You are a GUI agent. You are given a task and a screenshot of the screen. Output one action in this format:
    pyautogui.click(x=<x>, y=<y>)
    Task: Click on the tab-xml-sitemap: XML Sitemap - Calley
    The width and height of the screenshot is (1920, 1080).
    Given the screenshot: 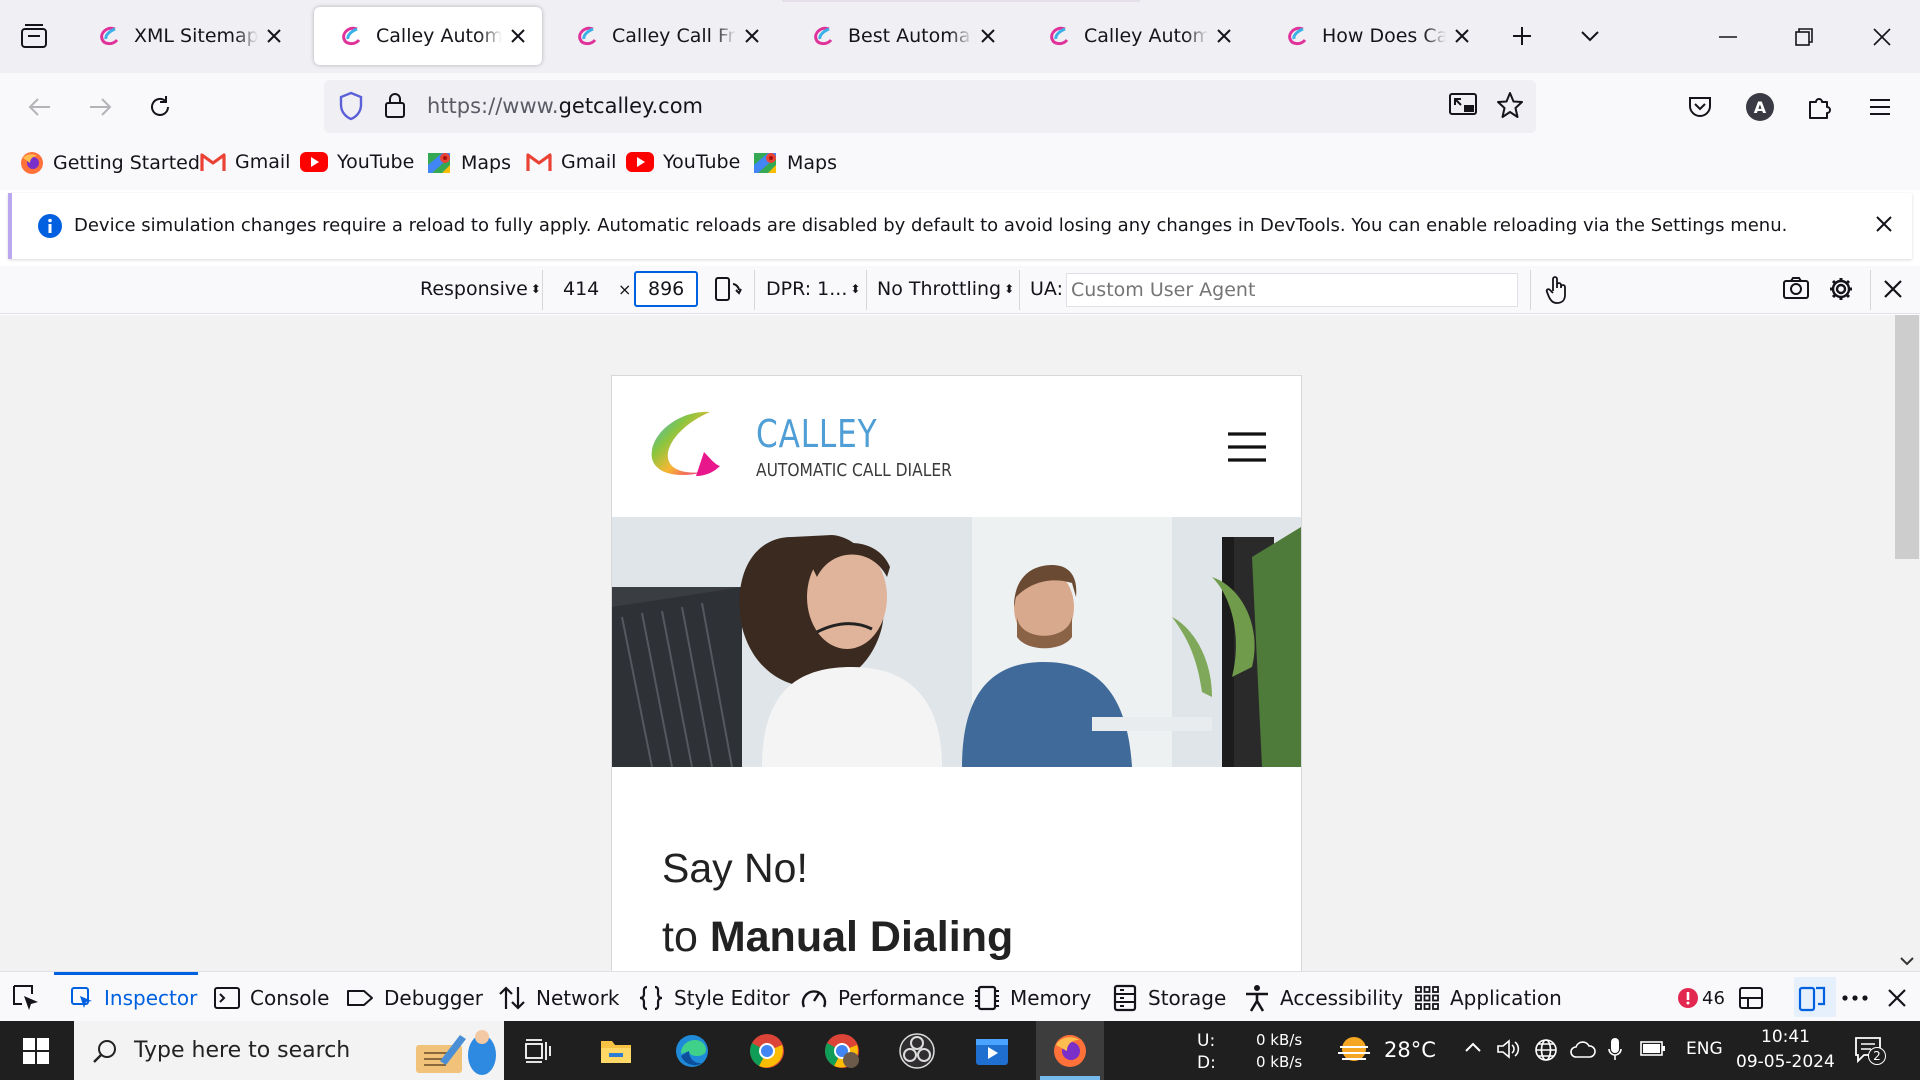 What is the action you would take?
    pyautogui.click(x=185, y=36)
    